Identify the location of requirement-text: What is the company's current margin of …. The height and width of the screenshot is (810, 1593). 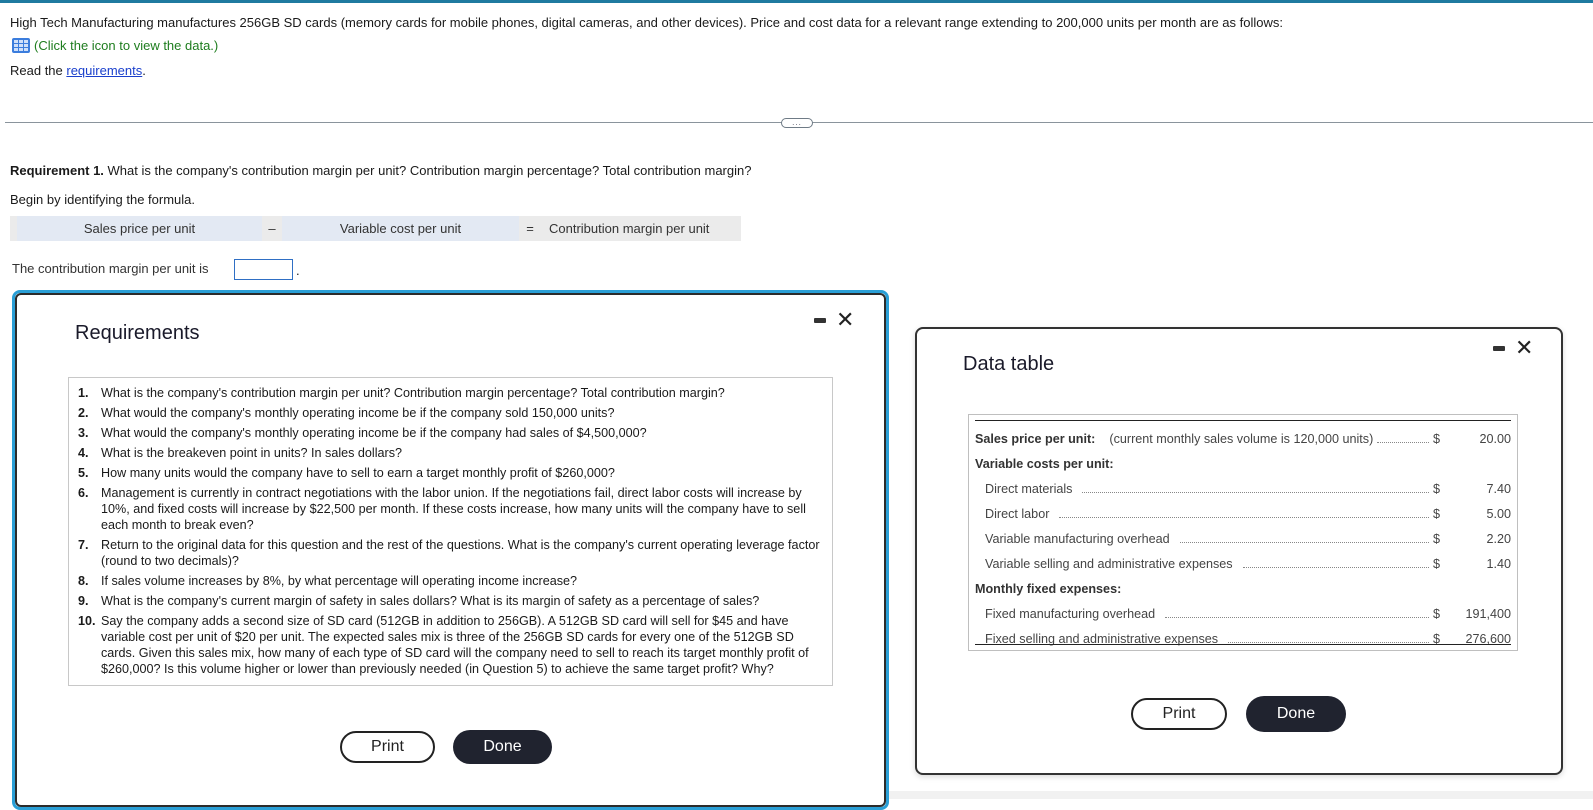
(430, 601).